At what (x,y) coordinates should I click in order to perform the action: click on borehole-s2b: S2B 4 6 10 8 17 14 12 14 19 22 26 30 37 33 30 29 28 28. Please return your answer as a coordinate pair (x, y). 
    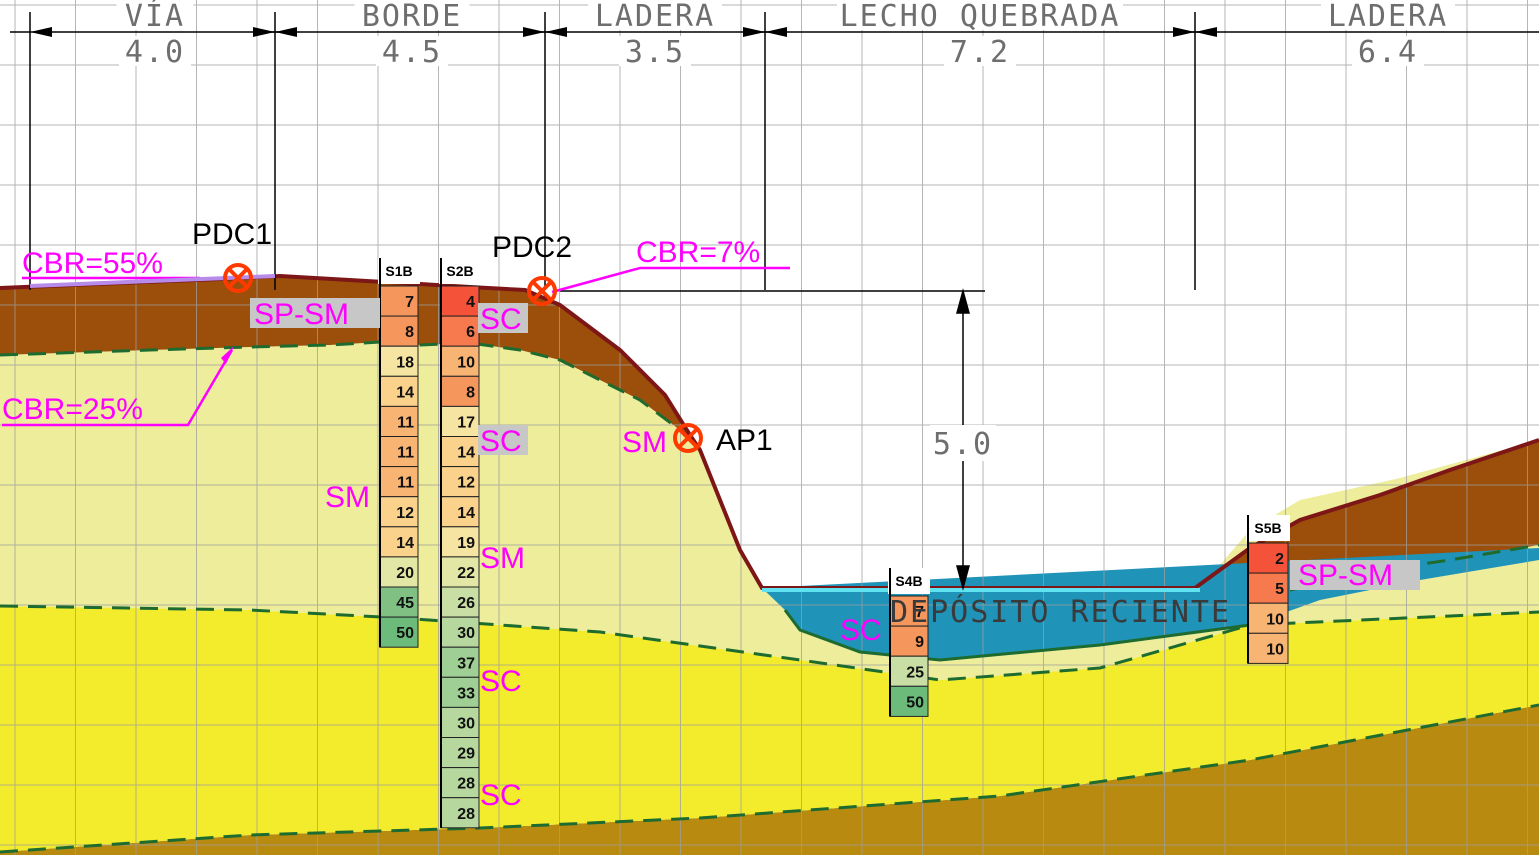
    Looking at the image, I should click on (460, 543).